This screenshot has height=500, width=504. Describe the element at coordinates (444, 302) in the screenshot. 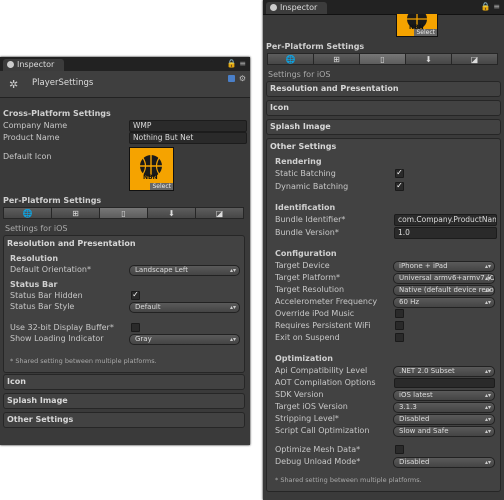

I see `accelerometer-dropdown: 60 Hz ▴▾` at that location.